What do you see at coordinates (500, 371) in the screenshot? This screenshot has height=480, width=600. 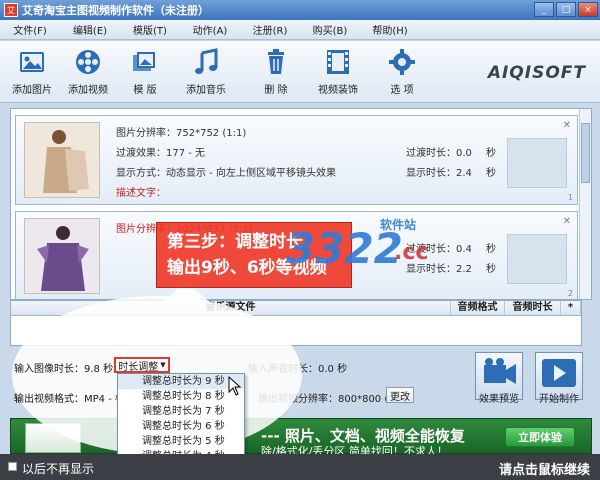 I see `camera-icon` at bounding box center [500, 371].